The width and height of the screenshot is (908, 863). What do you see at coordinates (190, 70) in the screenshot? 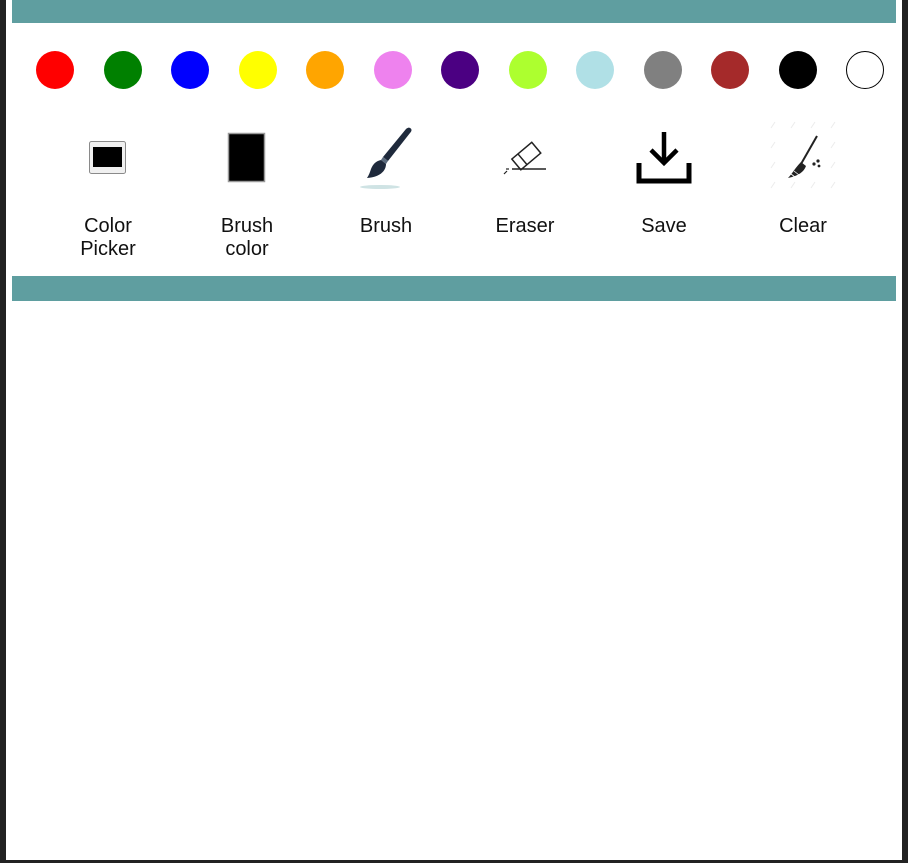
I see `swatch-blue` at bounding box center [190, 70].